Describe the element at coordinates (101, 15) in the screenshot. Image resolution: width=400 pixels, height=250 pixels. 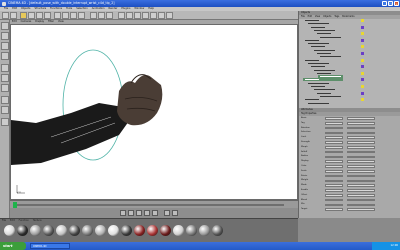
I see `render-region-icon` at that location.